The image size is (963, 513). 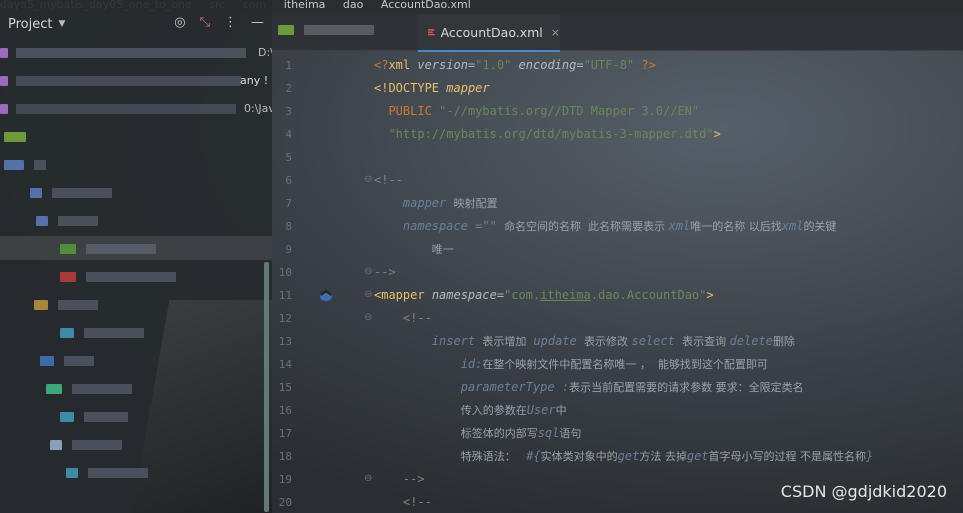 What do you see at coordinates (285, 479) in the screenshot?
I see `line-number: 19` at bounding box center [285, 479].